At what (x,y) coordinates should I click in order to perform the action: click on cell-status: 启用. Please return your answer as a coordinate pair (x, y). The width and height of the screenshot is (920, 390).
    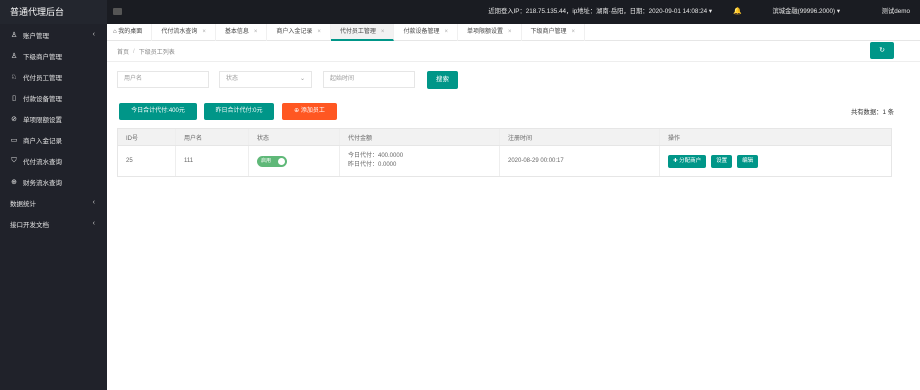
    Looking at the image, I should click on (294, 161).